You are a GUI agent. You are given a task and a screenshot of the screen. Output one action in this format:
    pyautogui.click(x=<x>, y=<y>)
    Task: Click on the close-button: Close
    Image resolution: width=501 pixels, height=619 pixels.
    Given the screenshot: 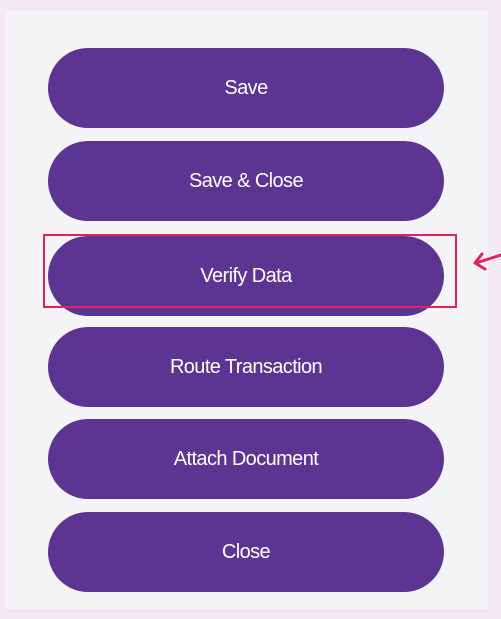 What is the action you would take?
    pyautogui.click(x=246, y=552)
    